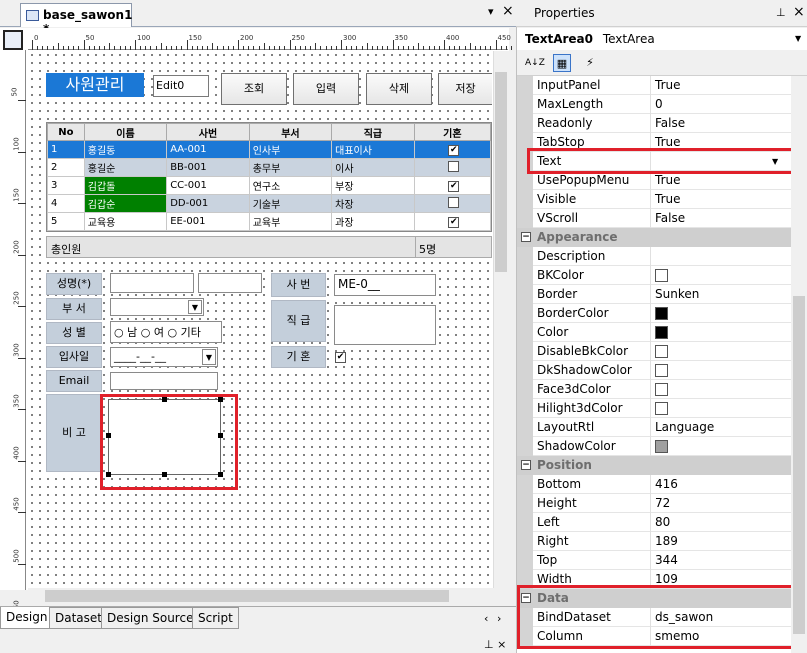 Image resolution: width=807 pixels, height=653 pixels. What do you see at coordinates (208, 167) in the screenshot?
I see `grid-cell-id: BB-001` at bounding box center [208, 167].